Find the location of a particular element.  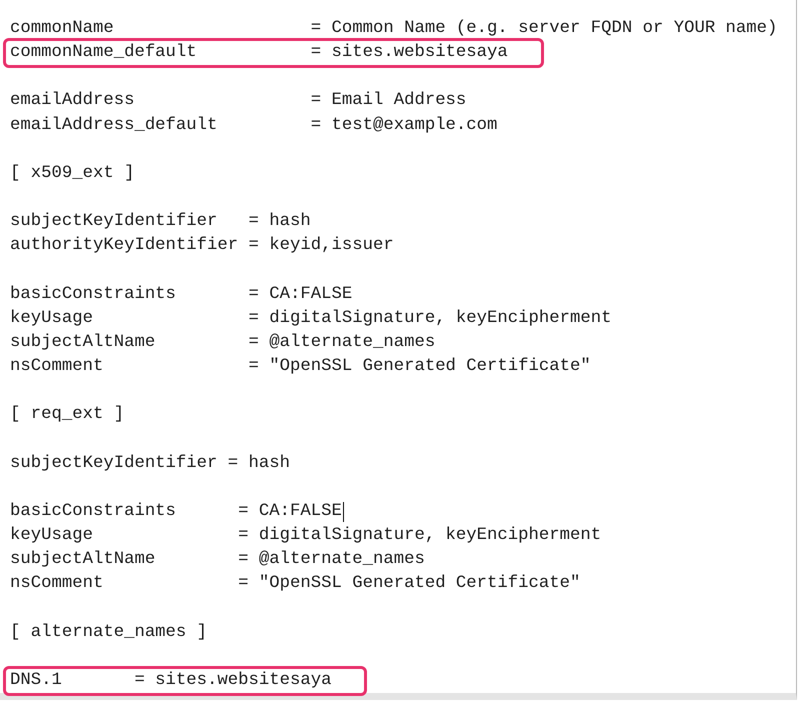

code-line: authorityKeyIdentifier = keyid,issuer is located at coordinates (202, 246).